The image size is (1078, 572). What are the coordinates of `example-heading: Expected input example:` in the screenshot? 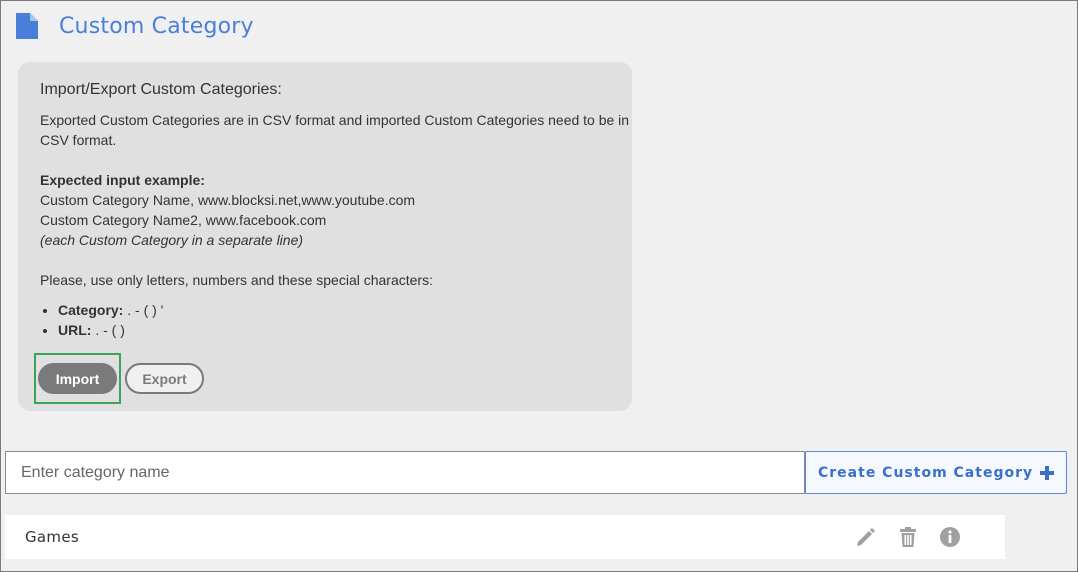 It's located at (122, 180).